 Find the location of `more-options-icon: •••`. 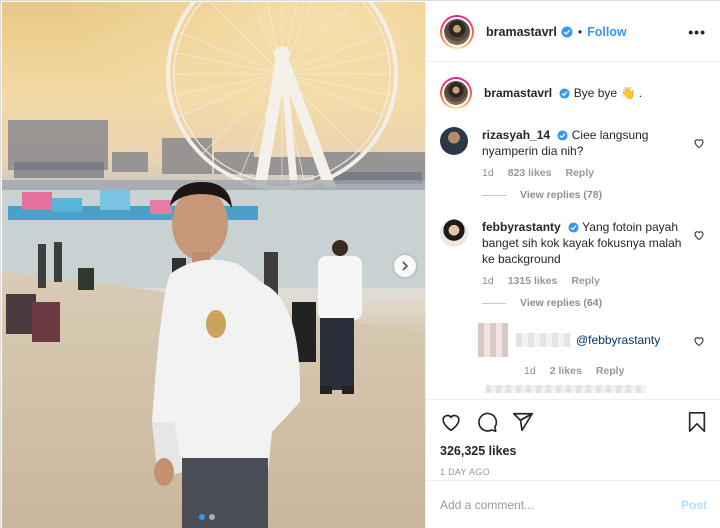

more-options-icon: ••• is located at coordinates (697, 32).